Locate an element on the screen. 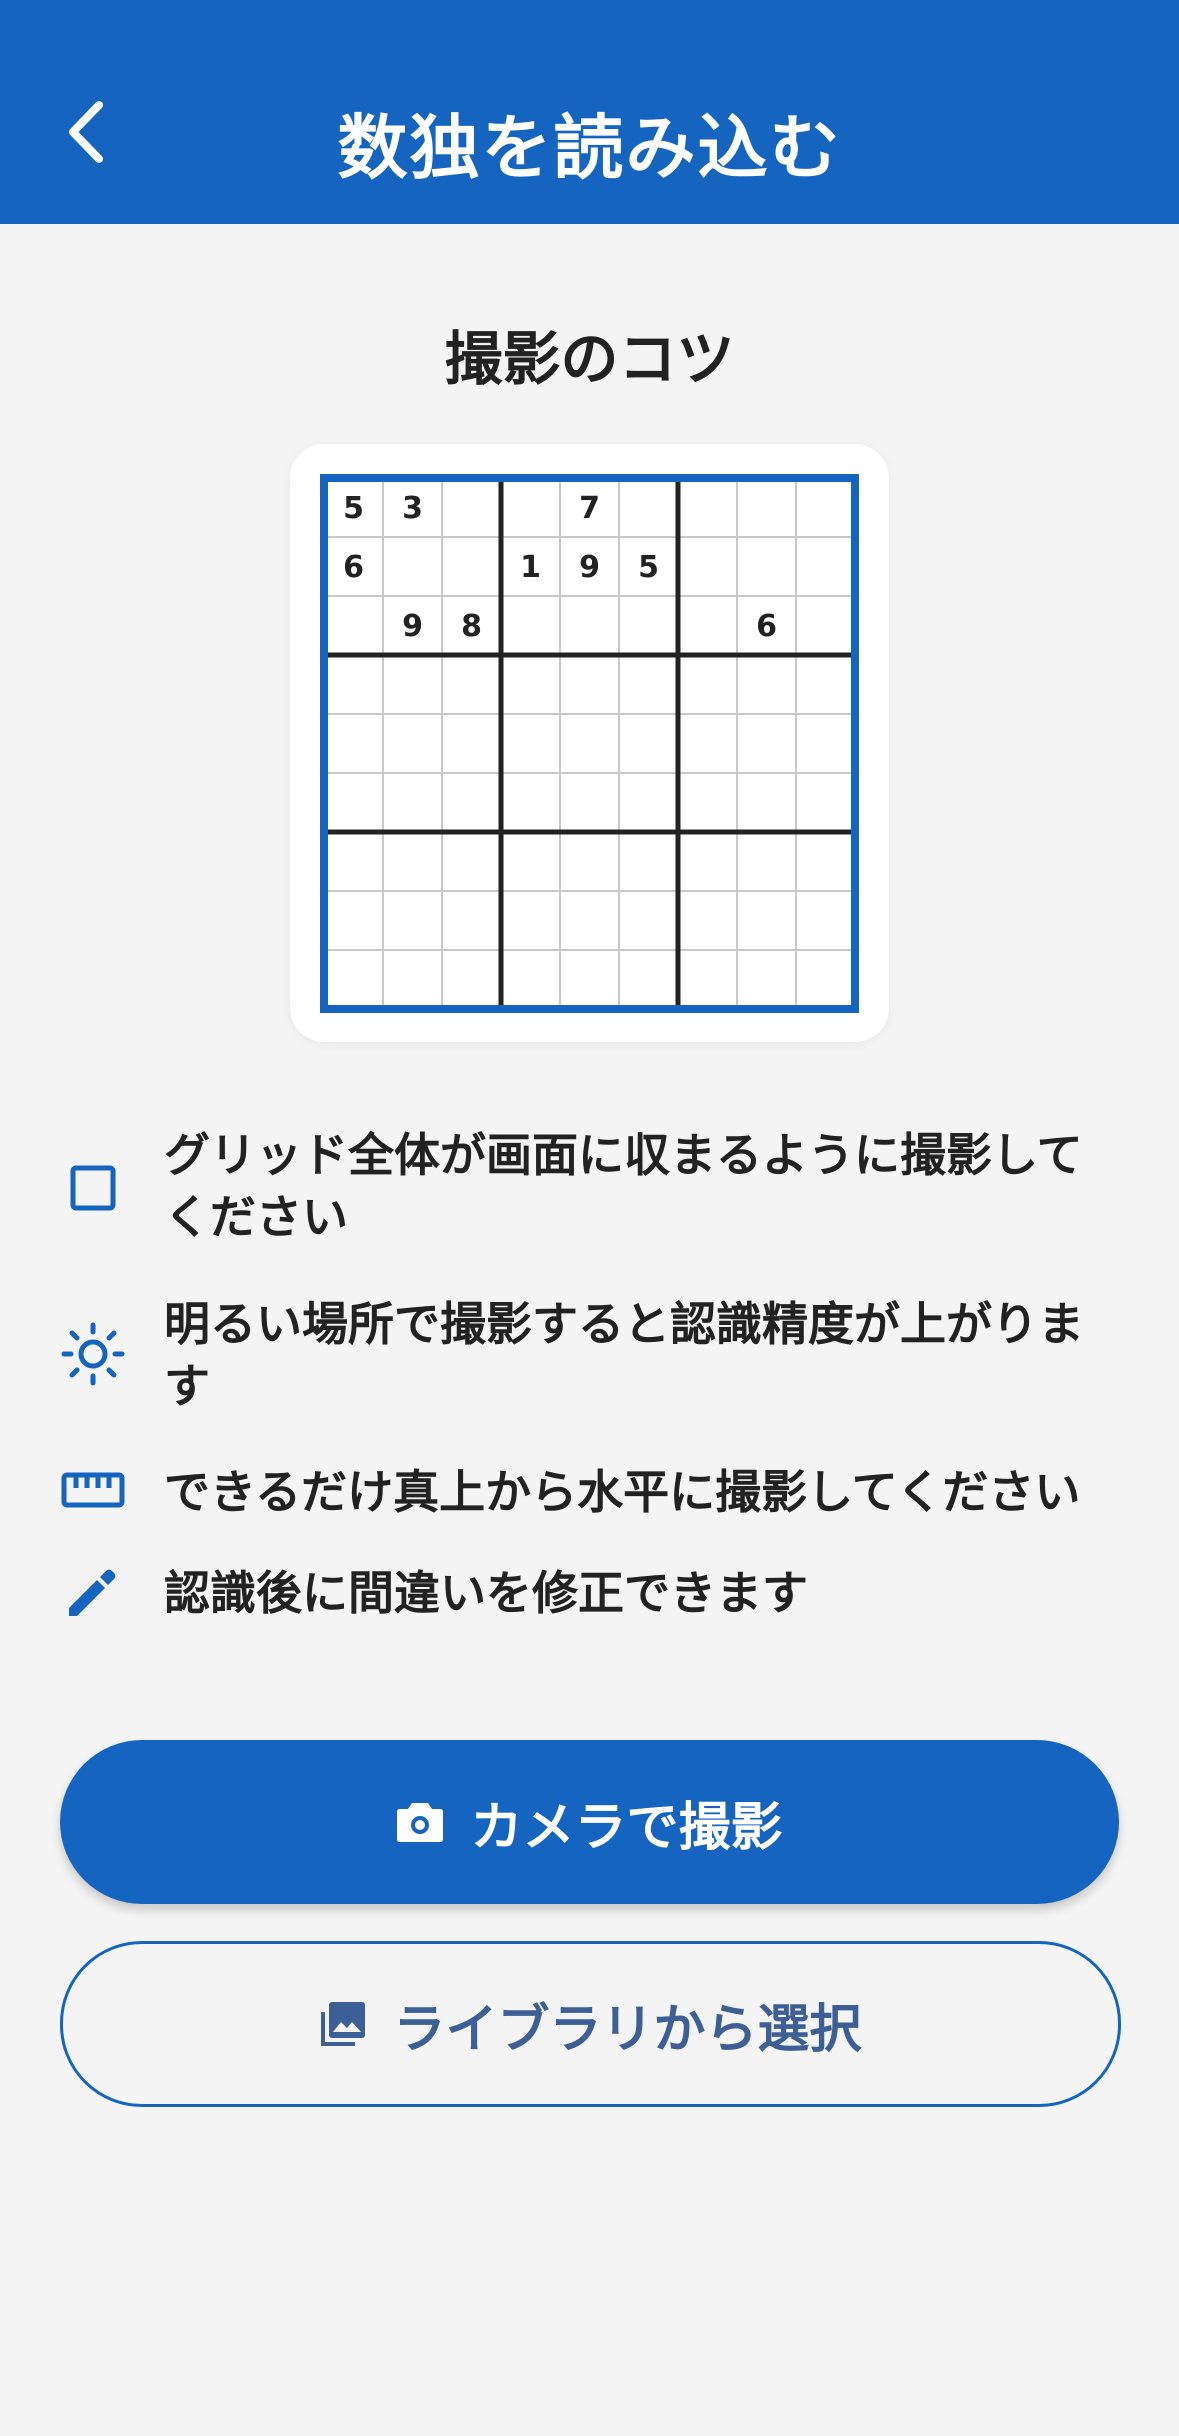 Image resolution: width=1179 pixels, height=2436 pixels. page-title: 数独を読み込む is located at coordinates (589, 148).